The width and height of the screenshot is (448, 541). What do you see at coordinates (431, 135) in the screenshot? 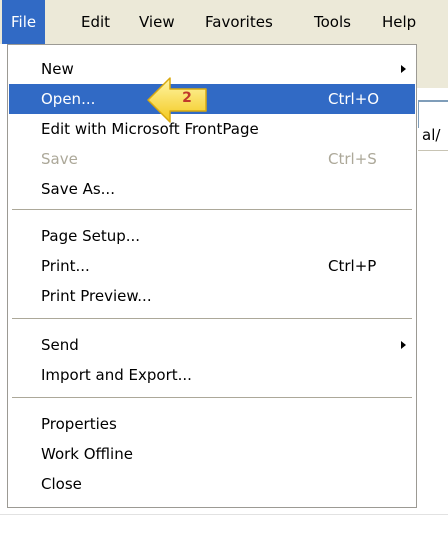
I see `address-text-fragment: al/` at bounding box center [431, 135].